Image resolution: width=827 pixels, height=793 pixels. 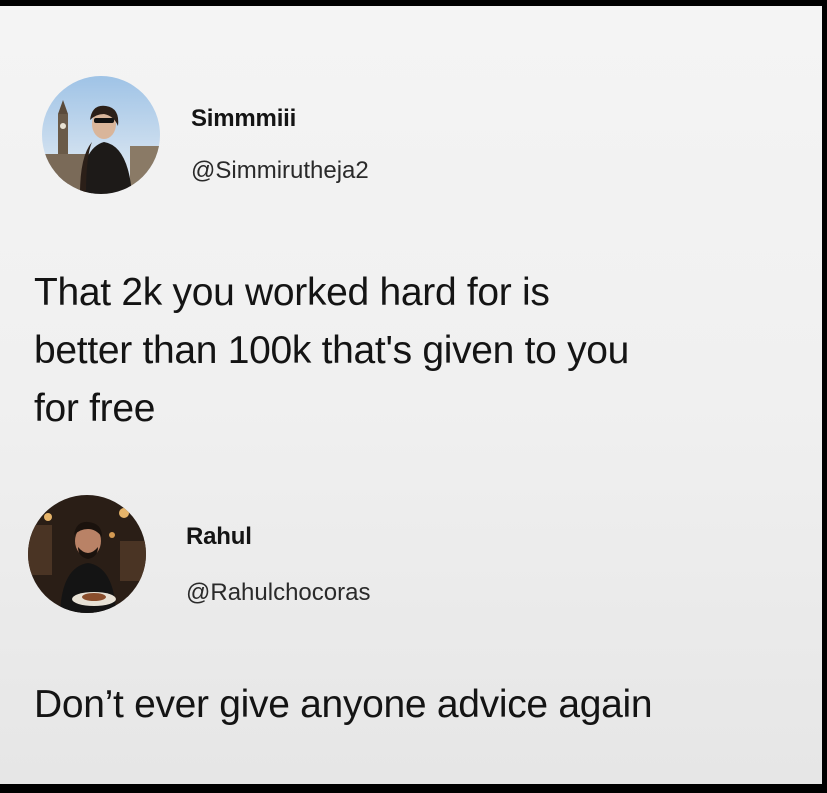 I want to click on user-handle: @Rahulchocoras, so click(x=278, y=593).